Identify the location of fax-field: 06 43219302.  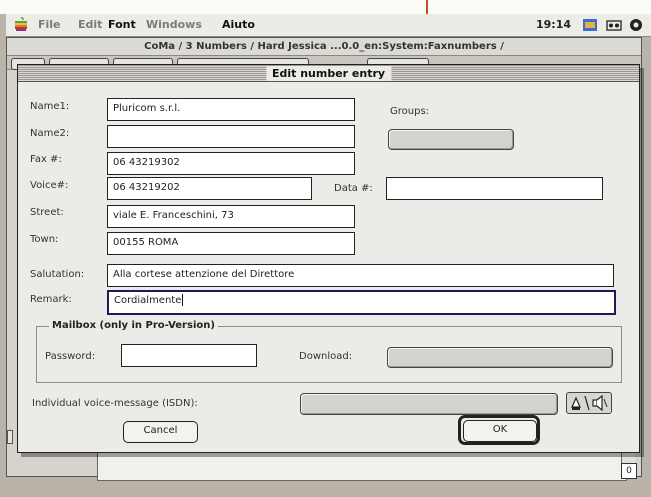
(231, 163).